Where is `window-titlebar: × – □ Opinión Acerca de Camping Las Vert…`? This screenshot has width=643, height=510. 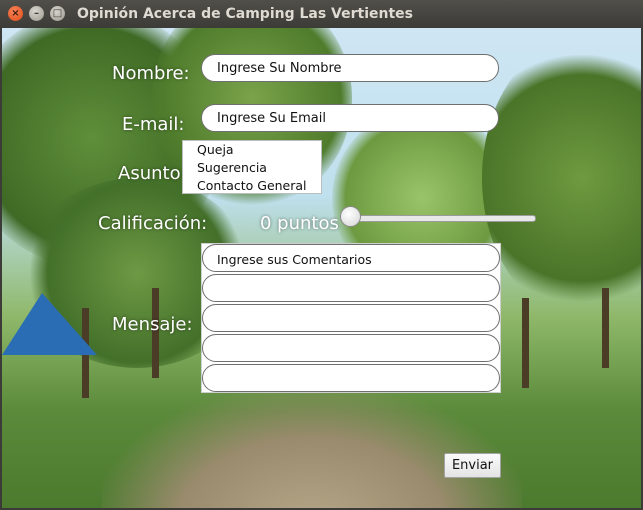 window-titlebar: × – □ Opinión Acerca de Camping Las Vert… is located at coordinates (321, 14).